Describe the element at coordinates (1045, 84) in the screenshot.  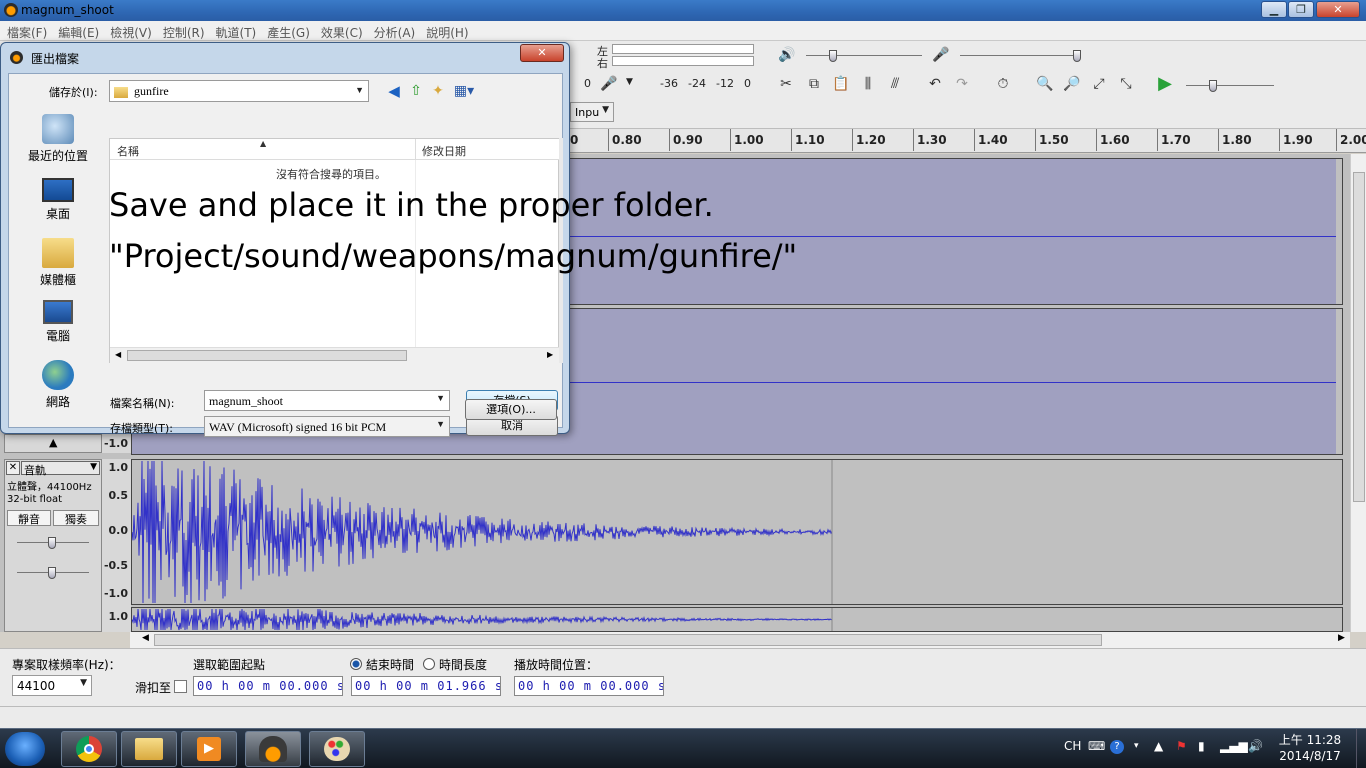
I see `zoom-in-icon: 🔍` at that location.